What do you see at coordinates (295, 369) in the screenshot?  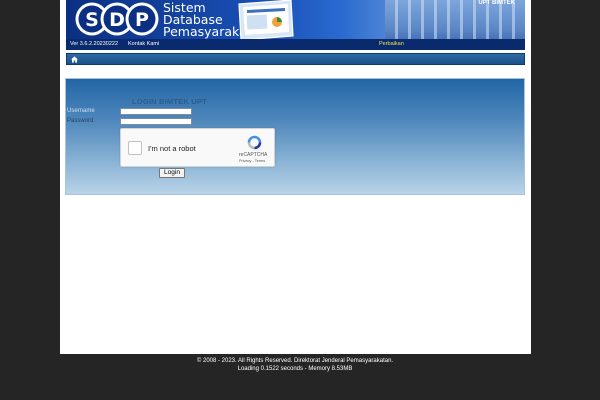 I see `loading-stats: Loading 0.1522 seconds - Memory 8.53MB` at bounding box center [295, 369].